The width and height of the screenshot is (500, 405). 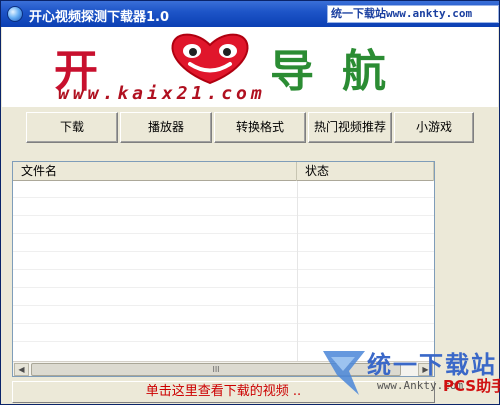 I want to click on watermark-red-text: PCS助手, so click(x=471, y=386).